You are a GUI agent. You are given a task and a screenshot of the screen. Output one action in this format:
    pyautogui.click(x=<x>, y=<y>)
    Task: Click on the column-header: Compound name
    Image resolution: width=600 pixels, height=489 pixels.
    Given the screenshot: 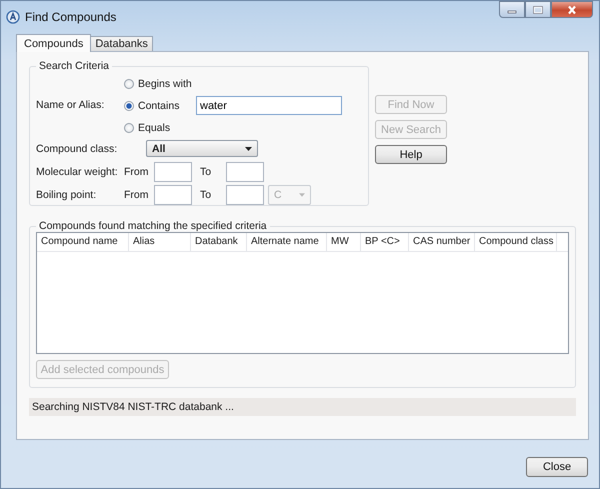 What is the action you would take?
    pyautogui.click(x=83, y=242)
    